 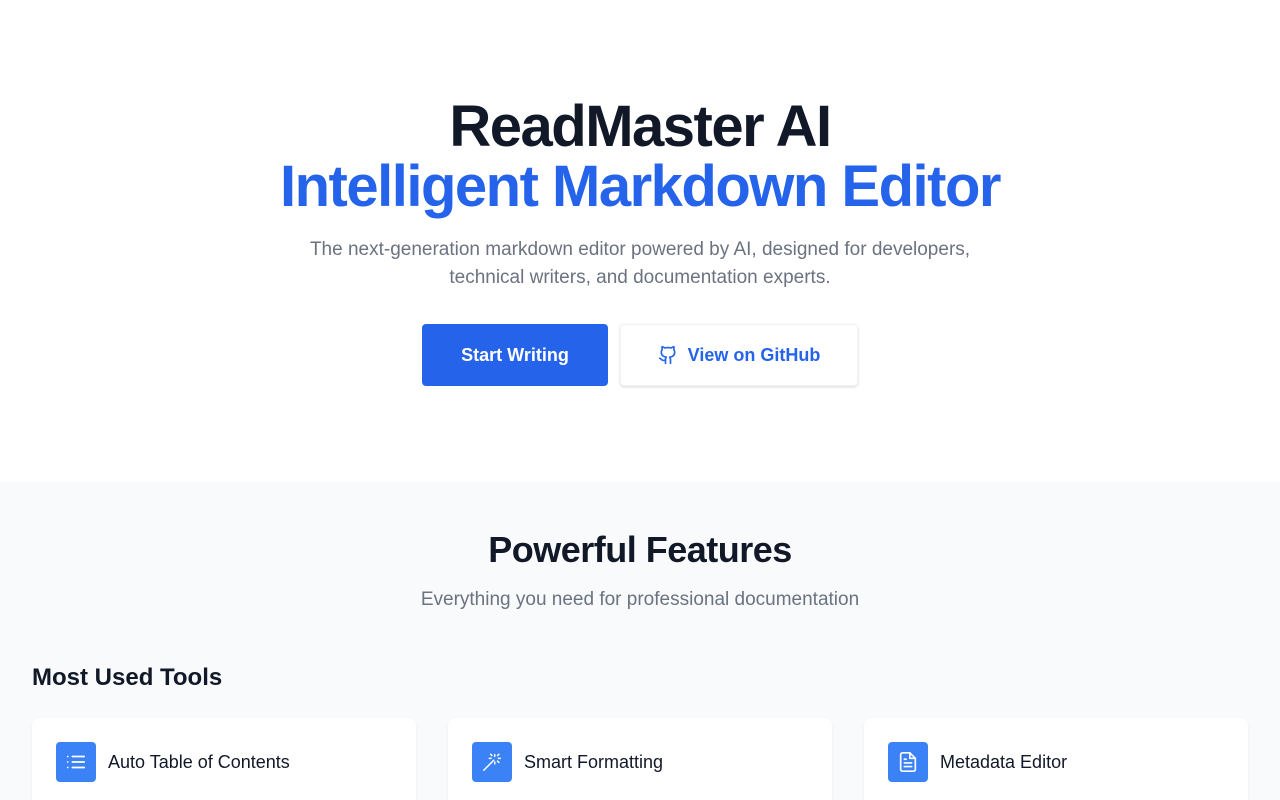 What do you see at coordinates (668, 355) in the screenshot?
I see `github-icon` at bounding box center [668, 355].